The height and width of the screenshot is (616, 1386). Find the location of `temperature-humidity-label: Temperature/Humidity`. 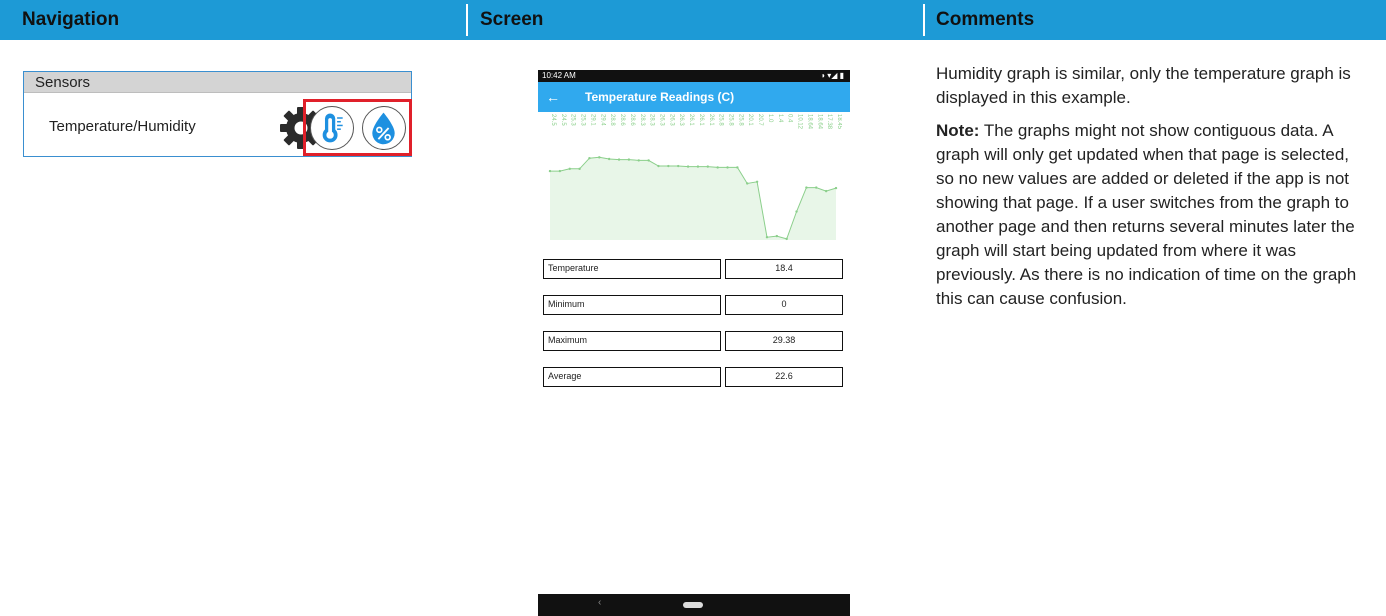

temperature-humidity-label: Temperature/Humidity is located at coordinates (122, 126).